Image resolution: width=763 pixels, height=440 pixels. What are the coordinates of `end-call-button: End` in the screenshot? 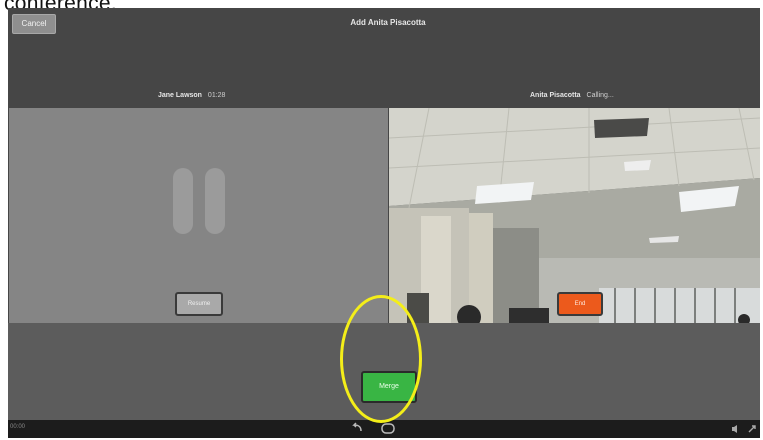 It's located at (580, 304).